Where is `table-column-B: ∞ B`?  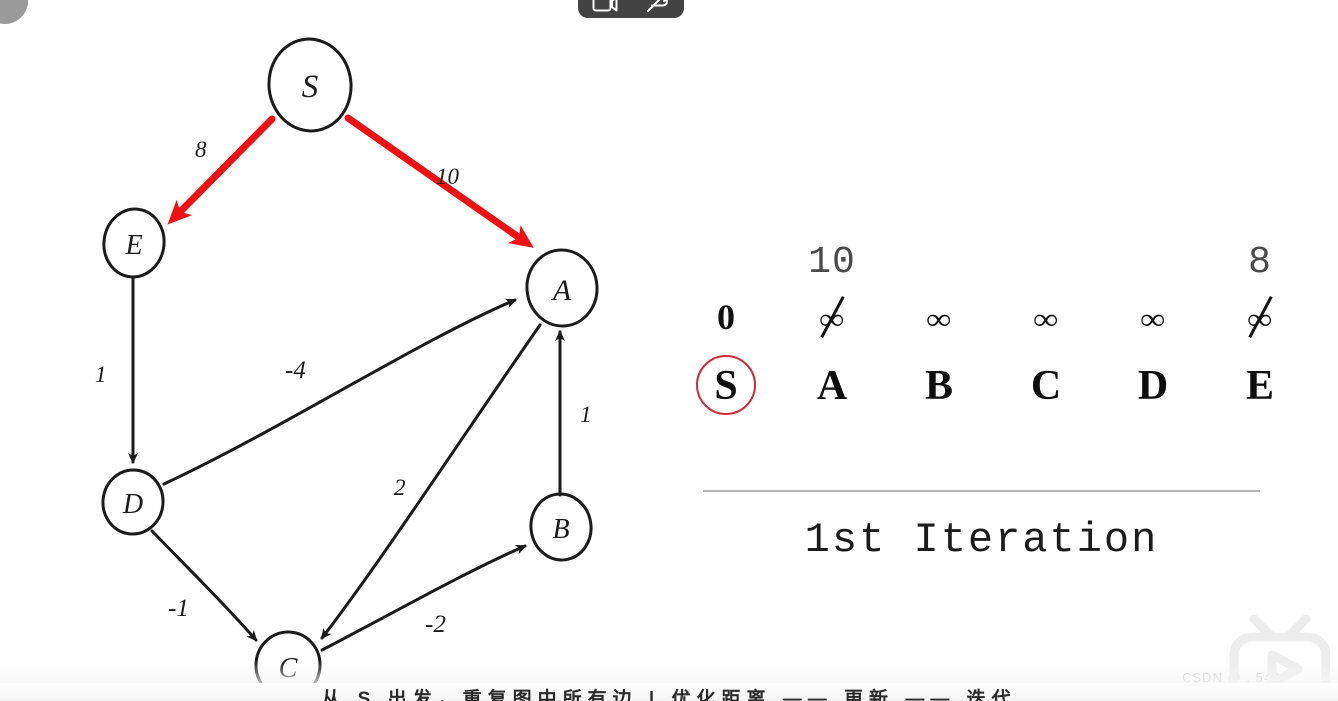
table-column-B: ∞ B is located at coordinates (939, 332).